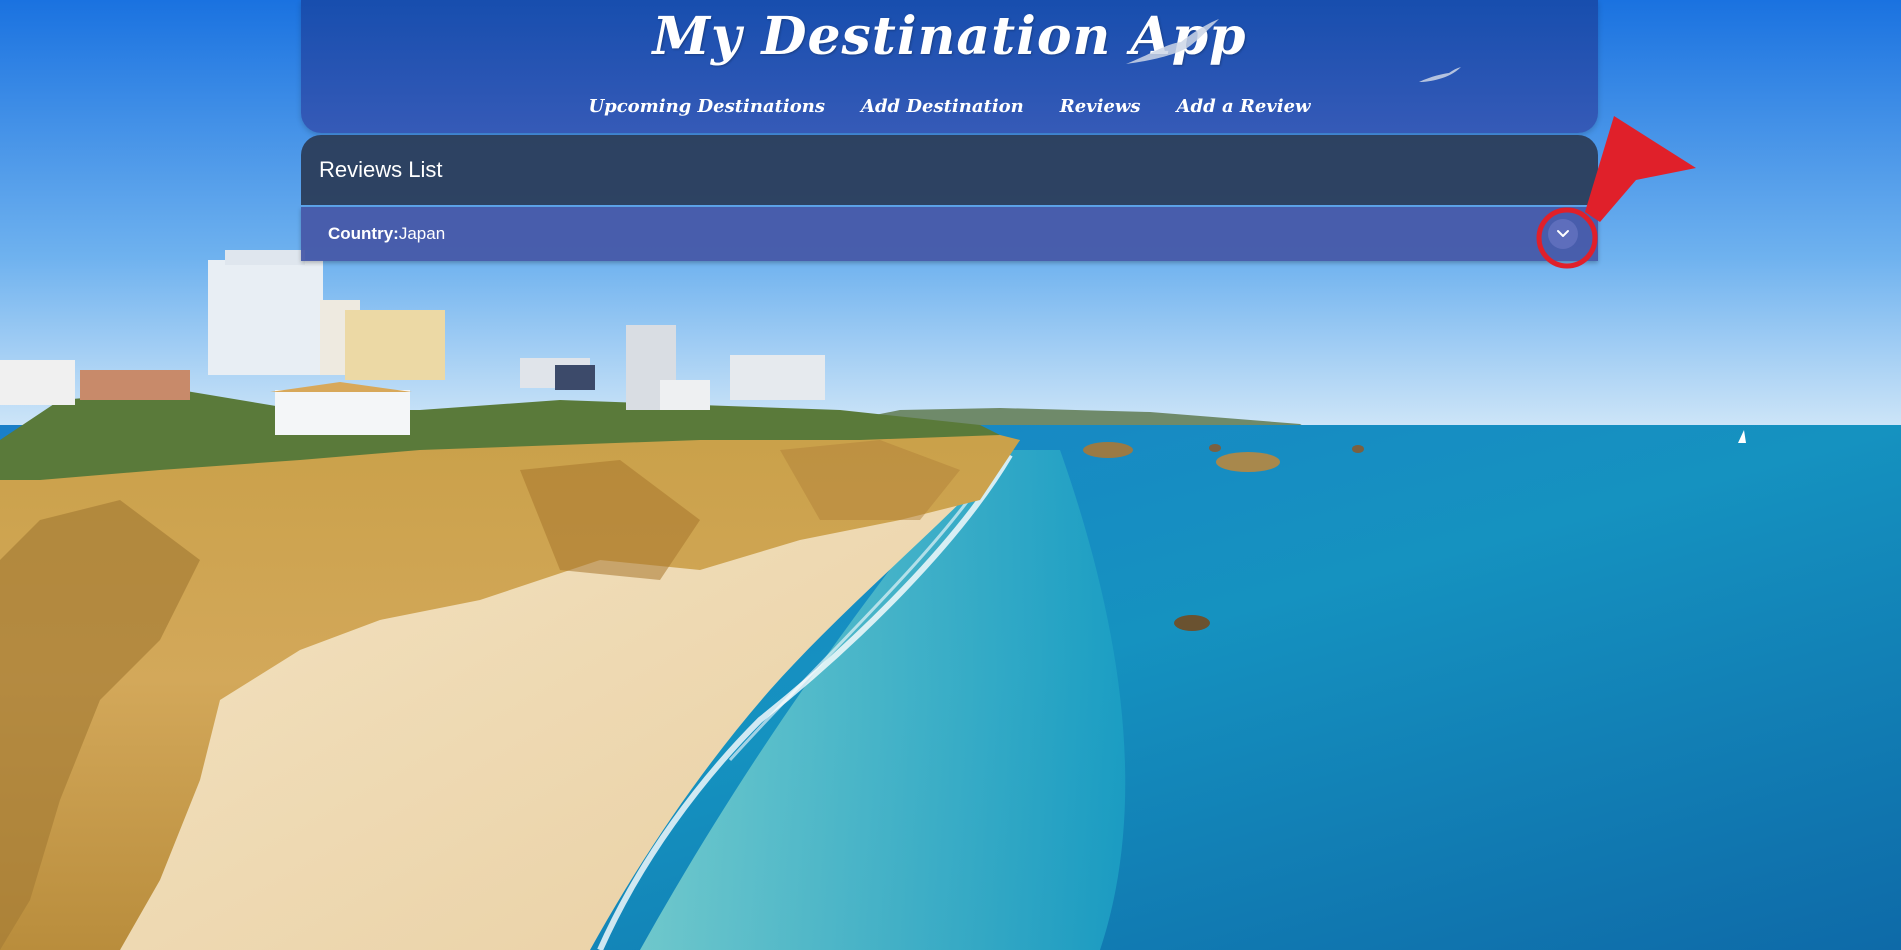 The height and width of the screenshot is (950, 1901). I want to click on review-item: Country: Japan, so click(949, 234).